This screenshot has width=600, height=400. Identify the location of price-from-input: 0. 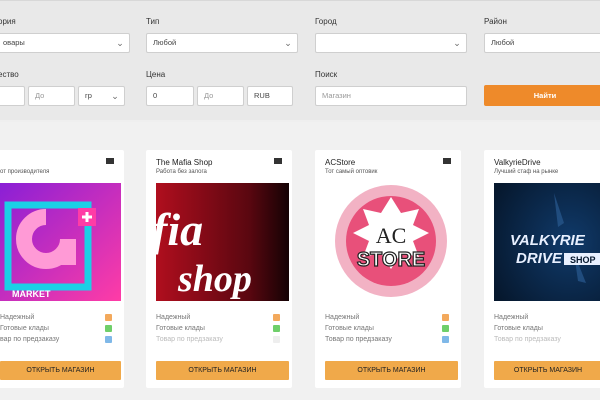
(170, 96).